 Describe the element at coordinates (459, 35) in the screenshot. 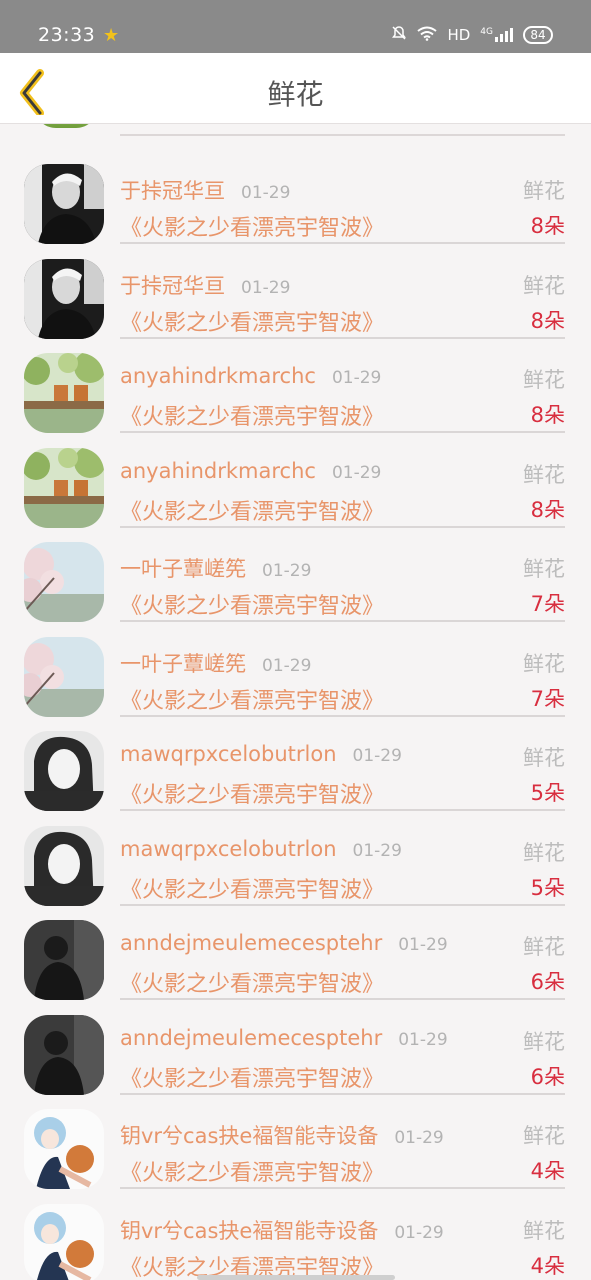

I see `hd-indicator: HD` at that location.